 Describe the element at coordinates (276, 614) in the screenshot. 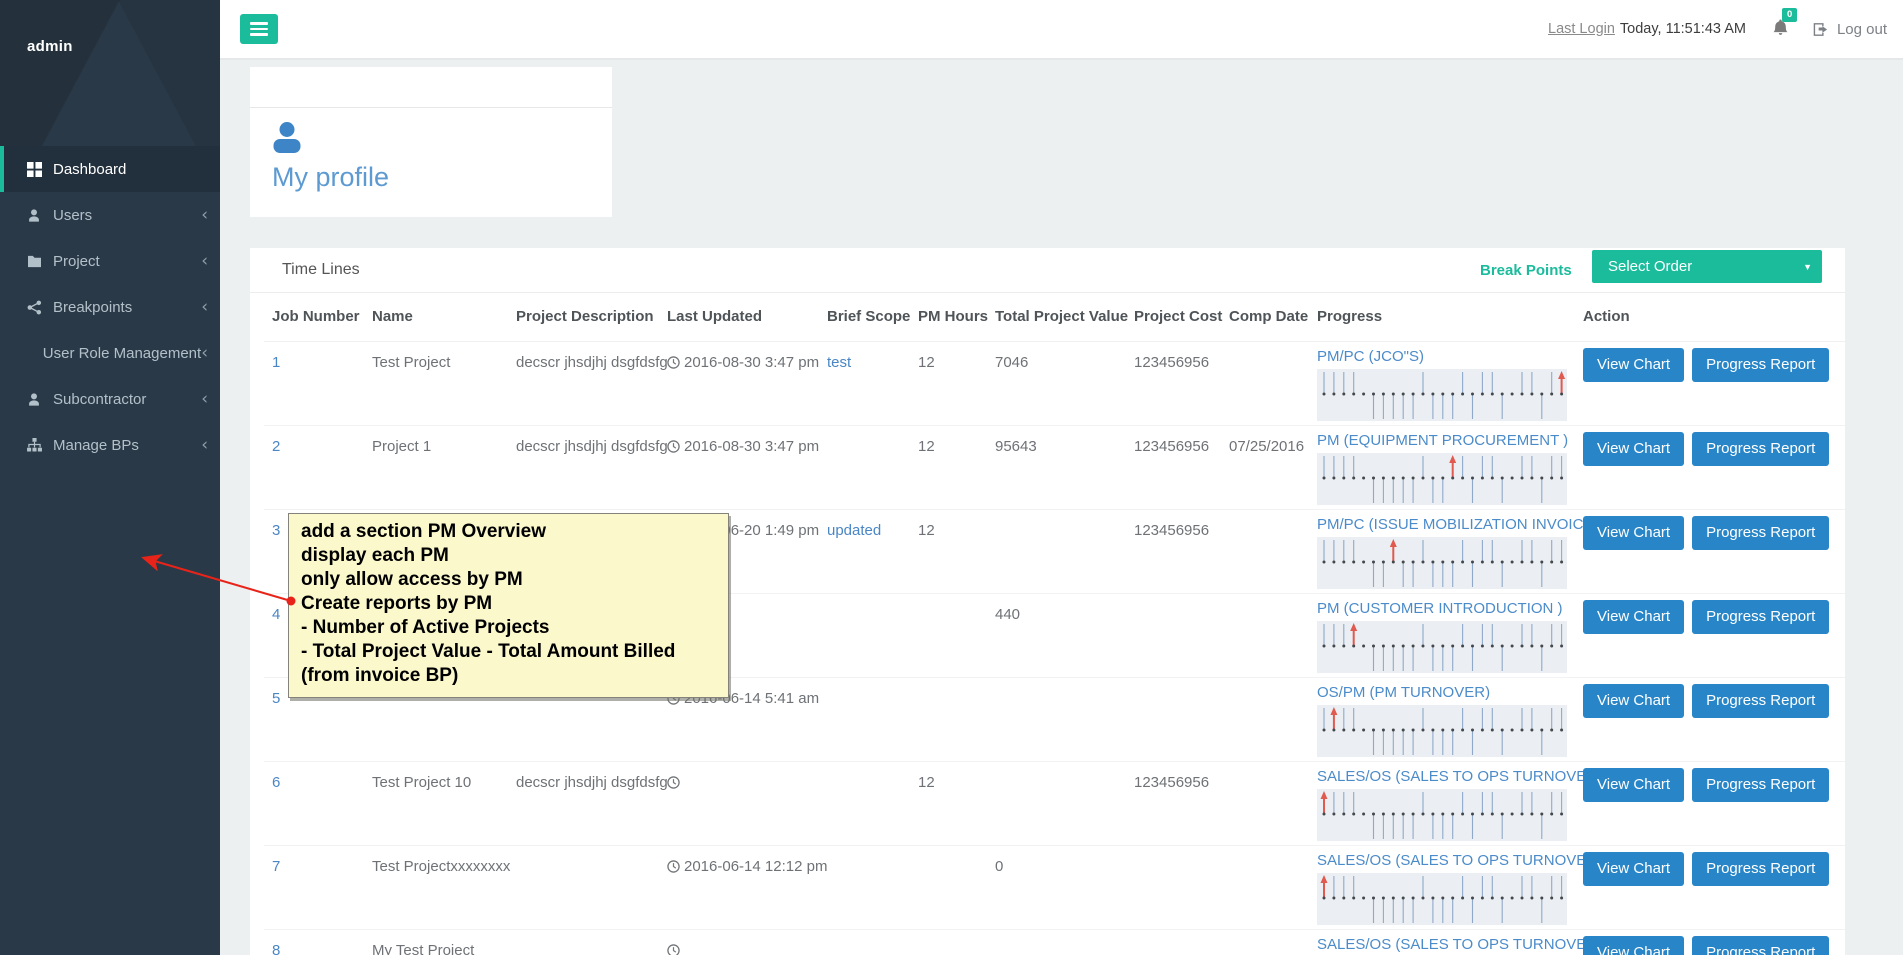

I see `job-number-link: 4` at that location.